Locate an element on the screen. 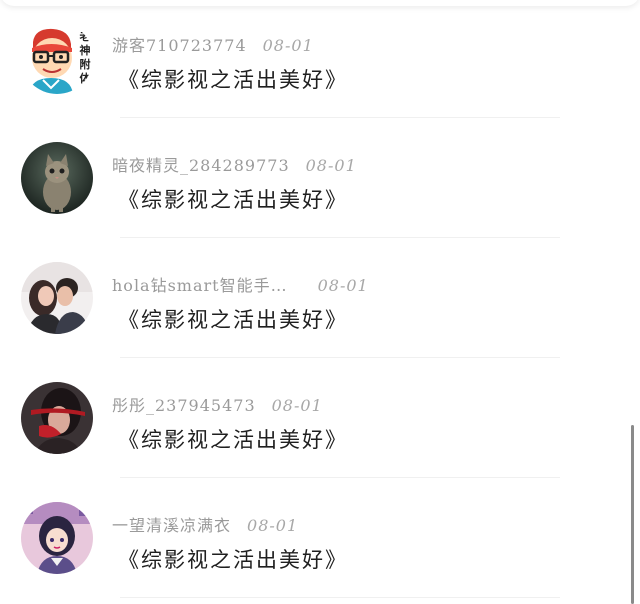 The width and height of the screenshot is (640, 604). comment-meta: hola钻smart智能手… 08-01 is located at coordinates (240, 284).